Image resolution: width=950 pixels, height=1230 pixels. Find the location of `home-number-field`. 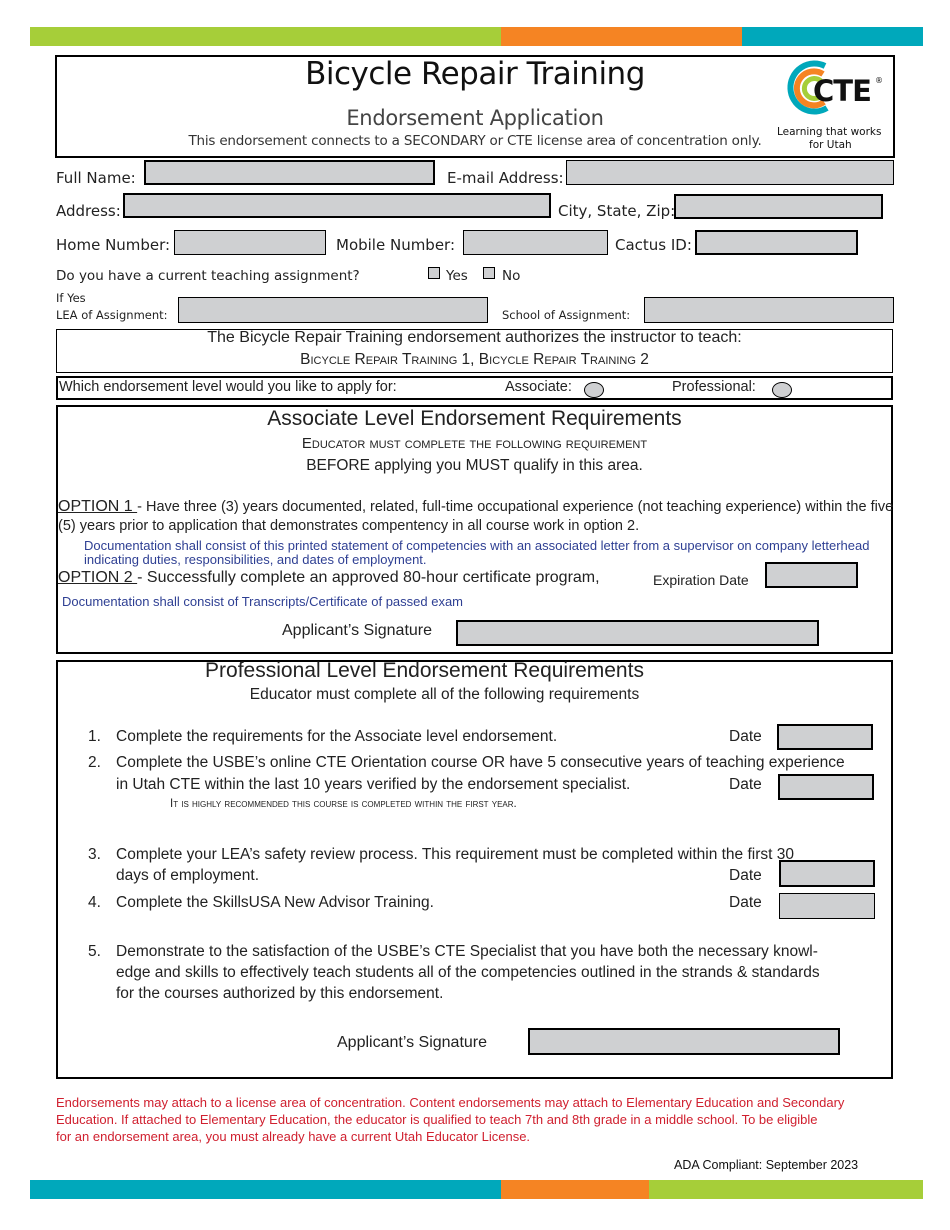

home-number-field is located at coordinates (250, 242).